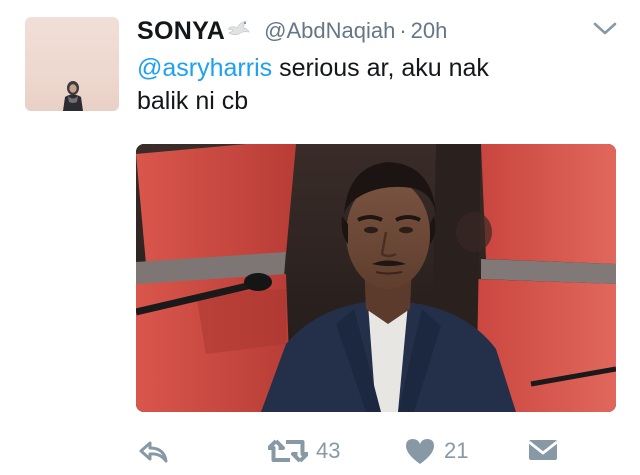 The image size is (640, 475). I want to click on retweet-button: 43, so click(304, 451).